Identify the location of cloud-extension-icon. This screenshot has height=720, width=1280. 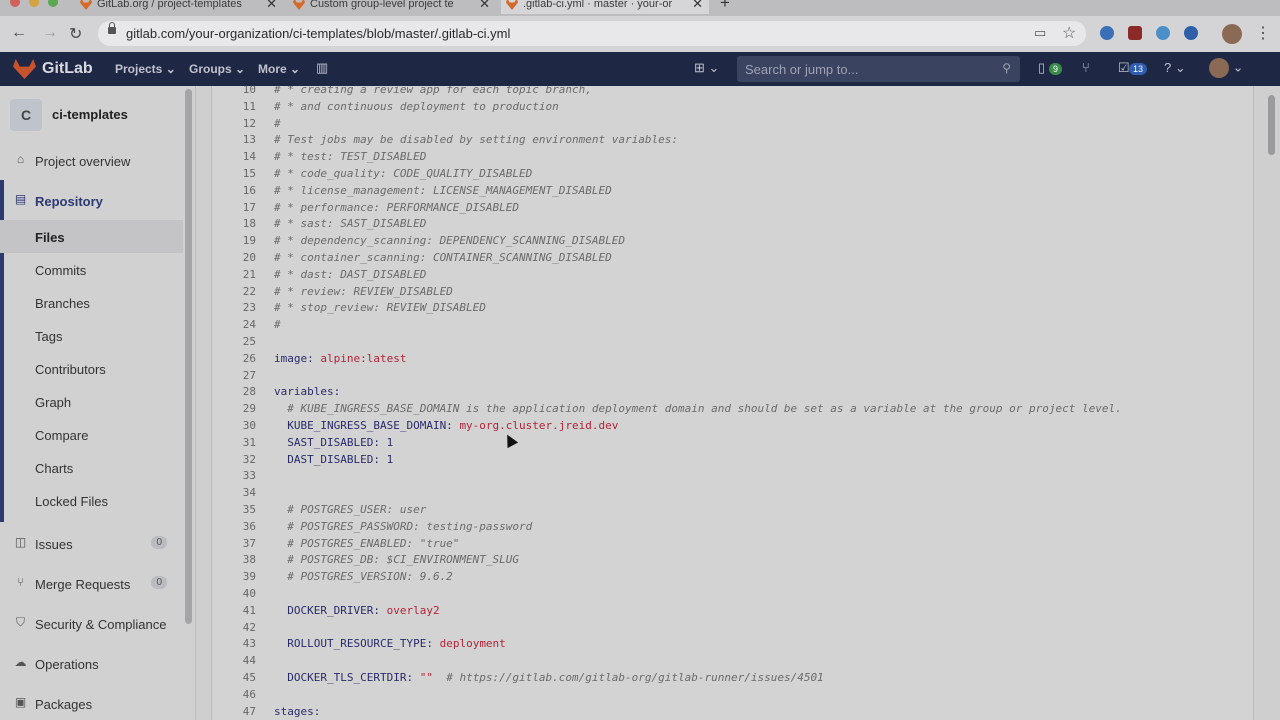
(1163, 33).